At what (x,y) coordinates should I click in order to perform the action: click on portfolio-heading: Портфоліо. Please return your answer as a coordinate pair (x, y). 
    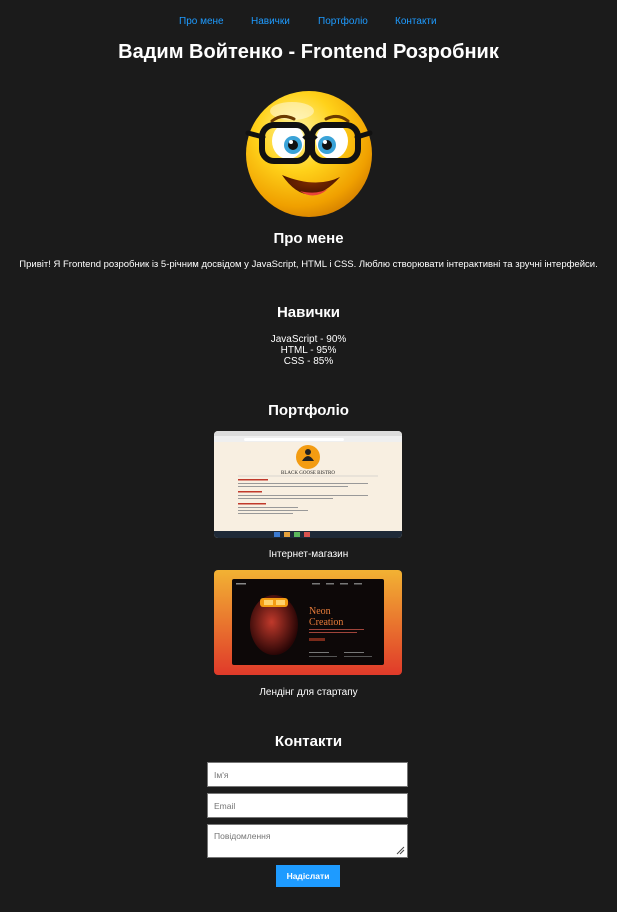
    Looking at the image, I should click on (308, 410).